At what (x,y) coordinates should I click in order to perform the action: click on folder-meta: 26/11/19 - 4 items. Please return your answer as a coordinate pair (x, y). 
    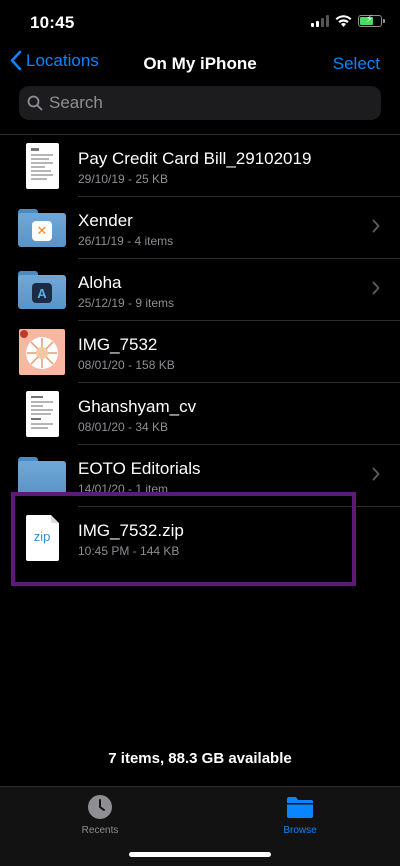
    Looking at the image, I should click on (126, 241).